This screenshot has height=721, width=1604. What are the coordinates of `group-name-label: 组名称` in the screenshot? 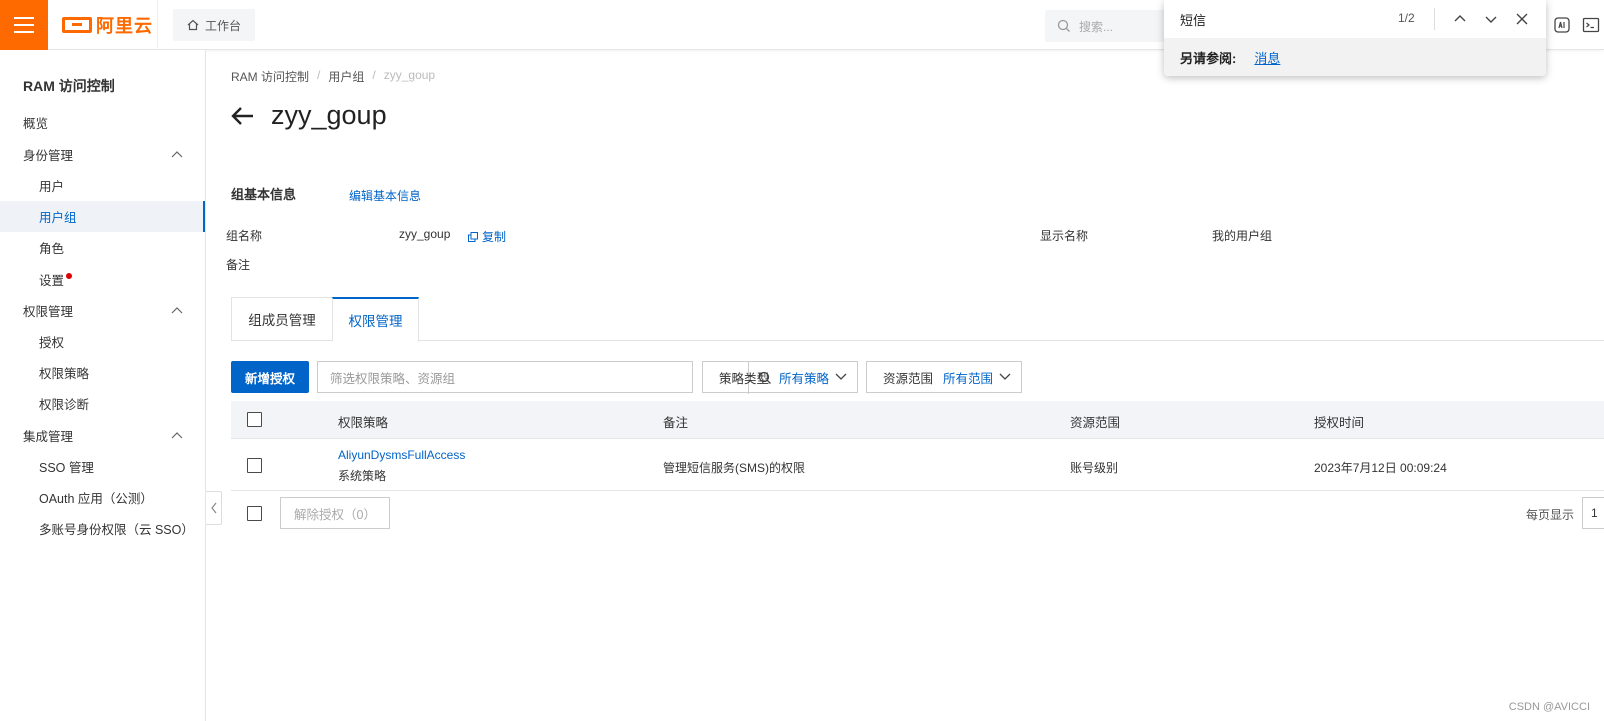 It's located at (244, 236).